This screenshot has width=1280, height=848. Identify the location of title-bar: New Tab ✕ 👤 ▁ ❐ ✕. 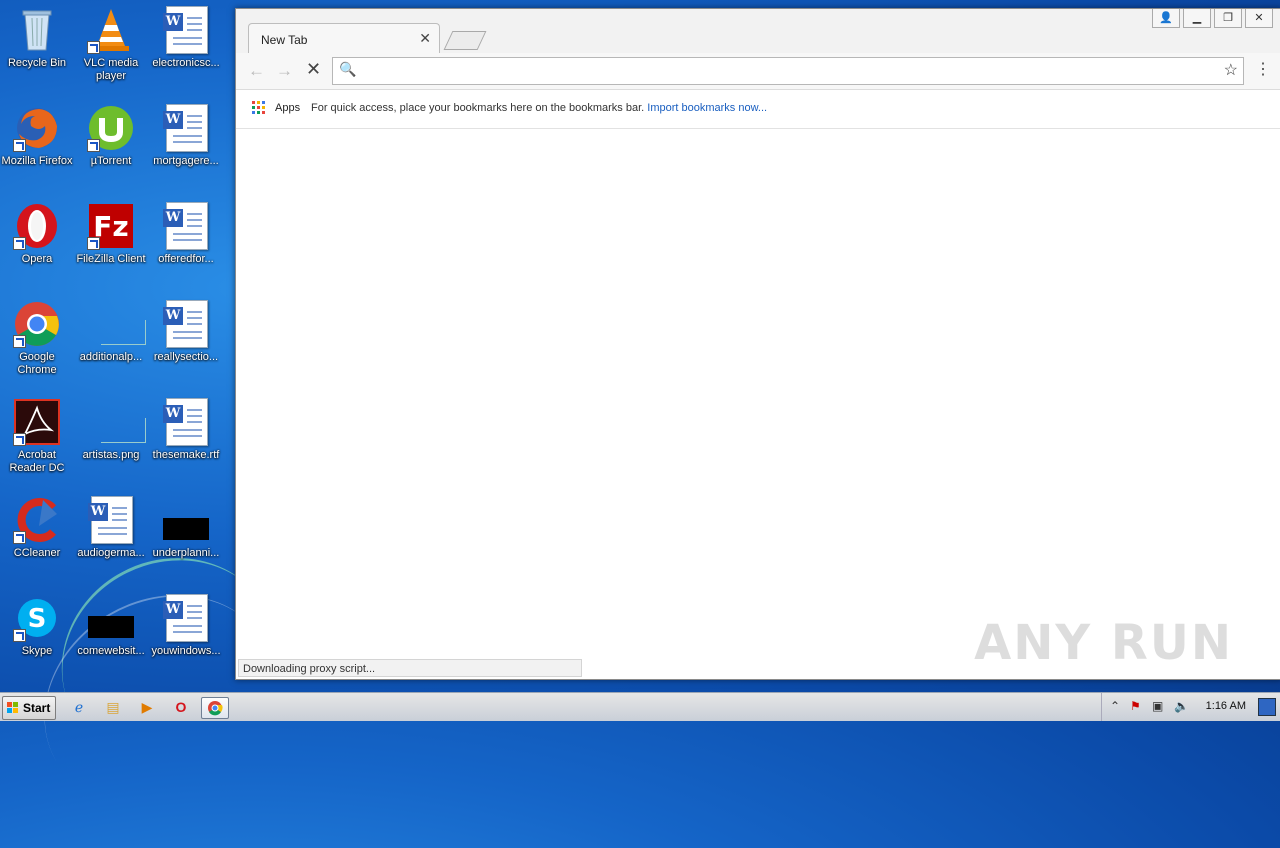
(758, 31).